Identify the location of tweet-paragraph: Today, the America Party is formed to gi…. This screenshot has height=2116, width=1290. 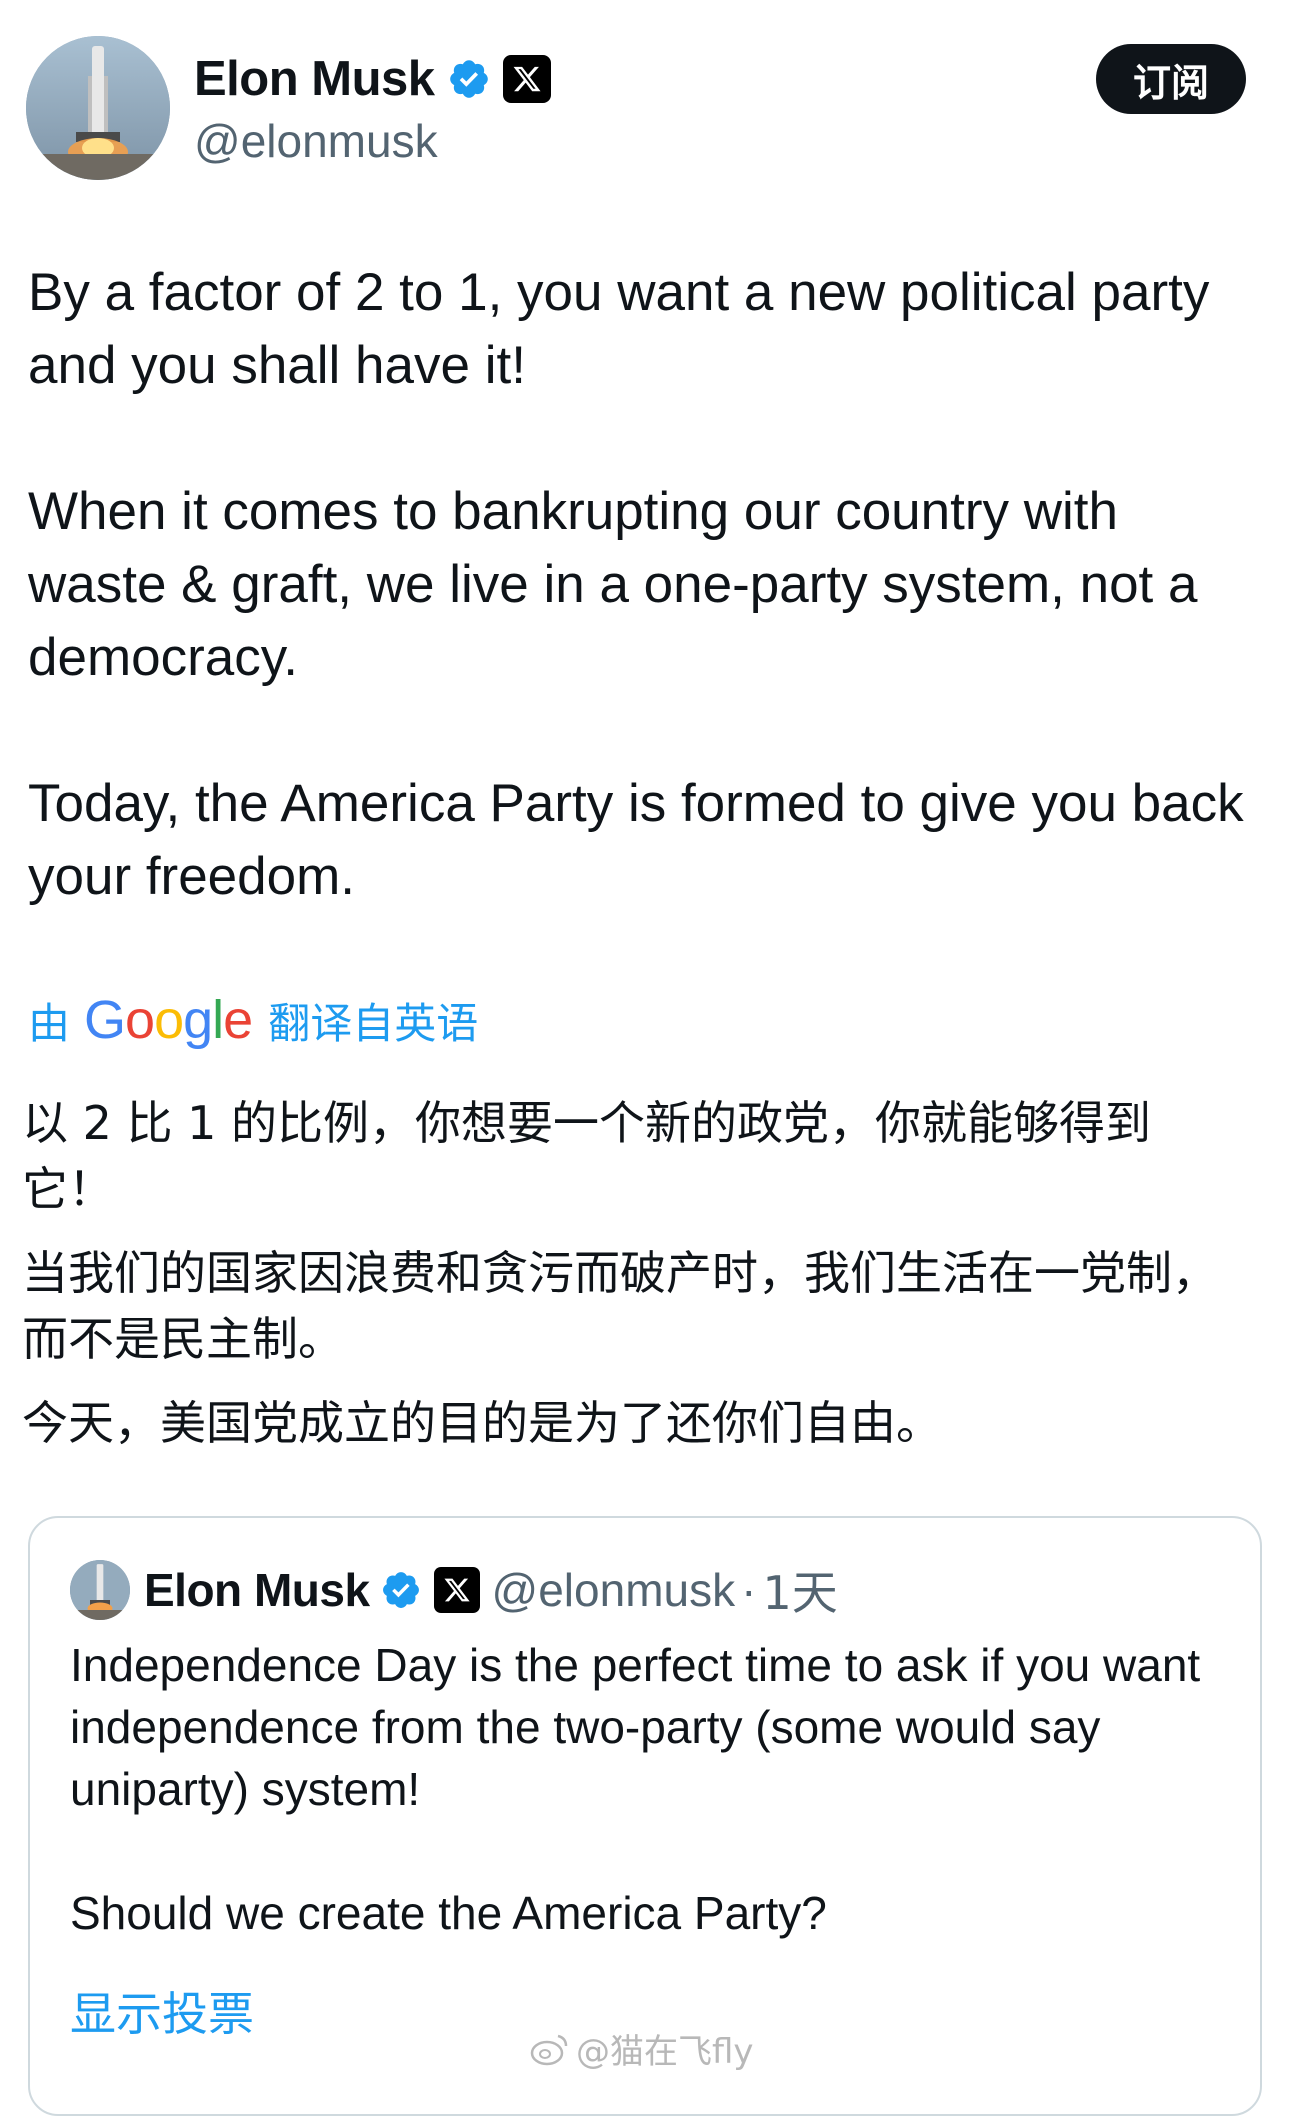
(636, 840).